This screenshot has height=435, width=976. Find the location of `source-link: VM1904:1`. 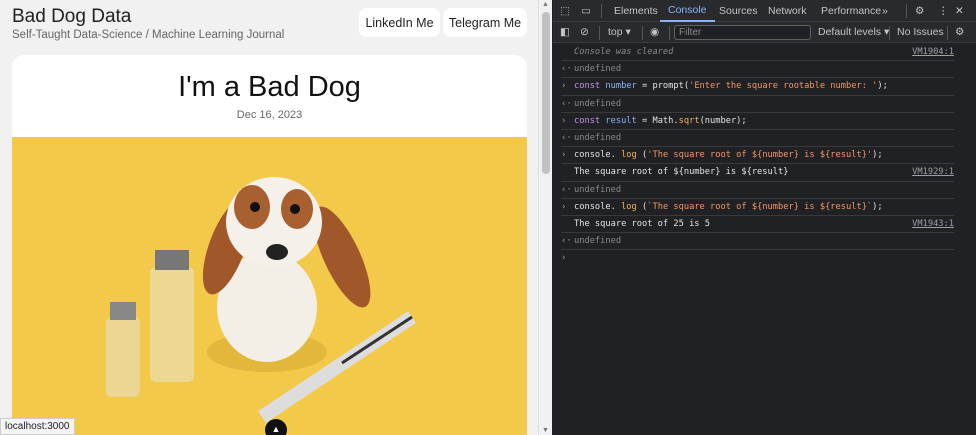

source-link: VM1904:1 is located at coordinates (933, 52).